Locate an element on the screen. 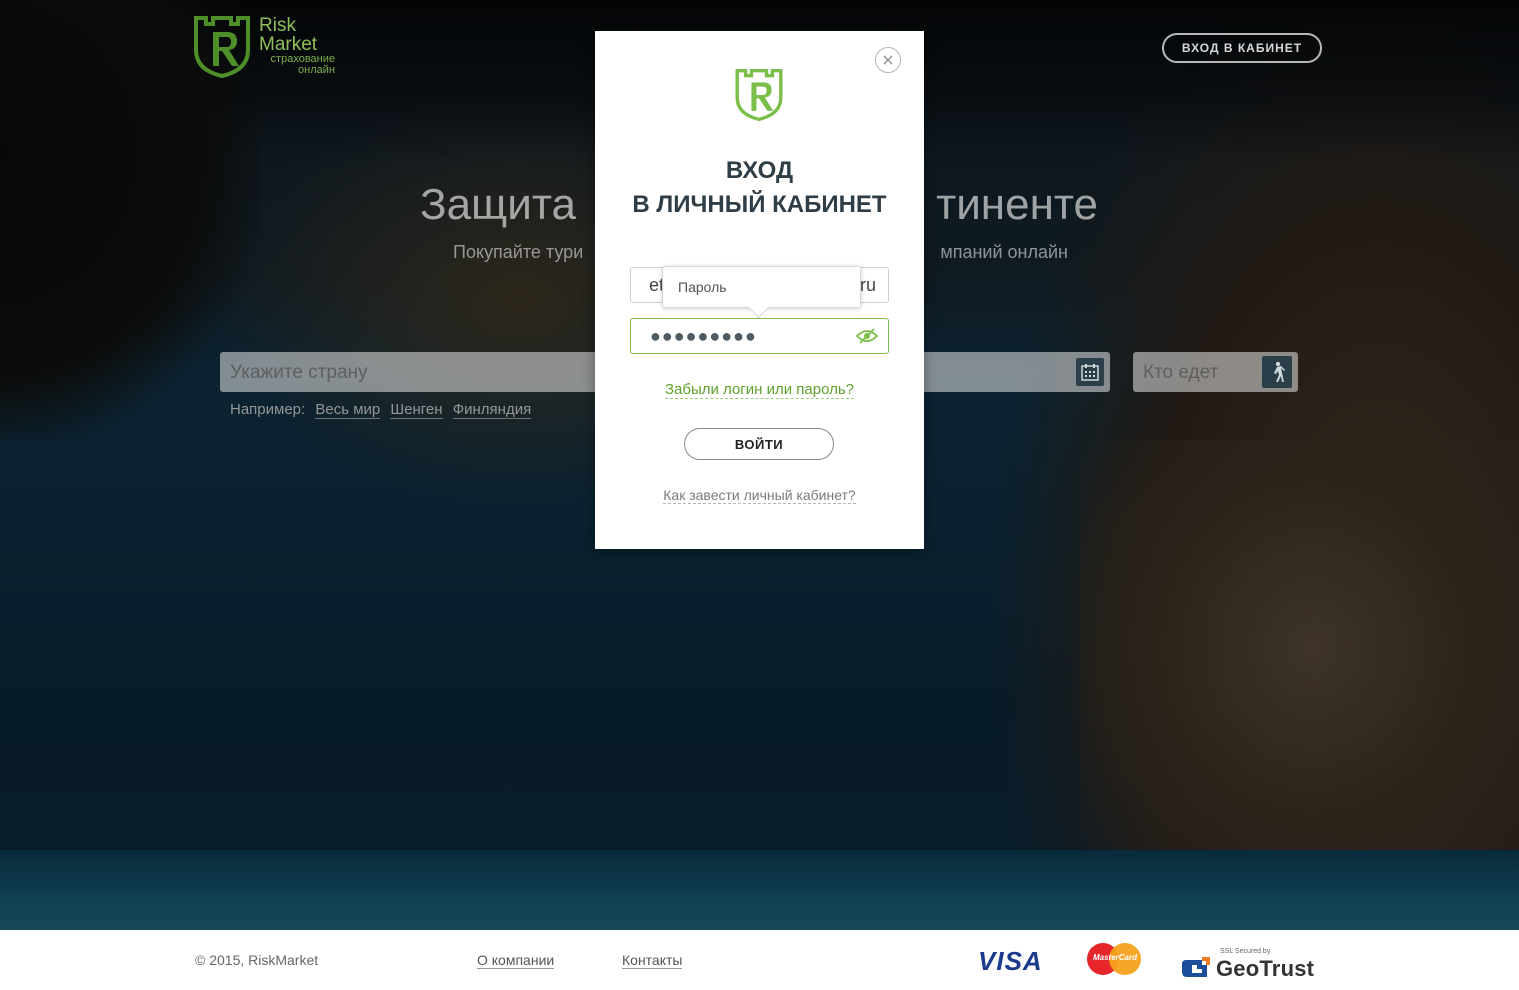  travelers-input: Кто едет is located at coordinates (1215, 372).